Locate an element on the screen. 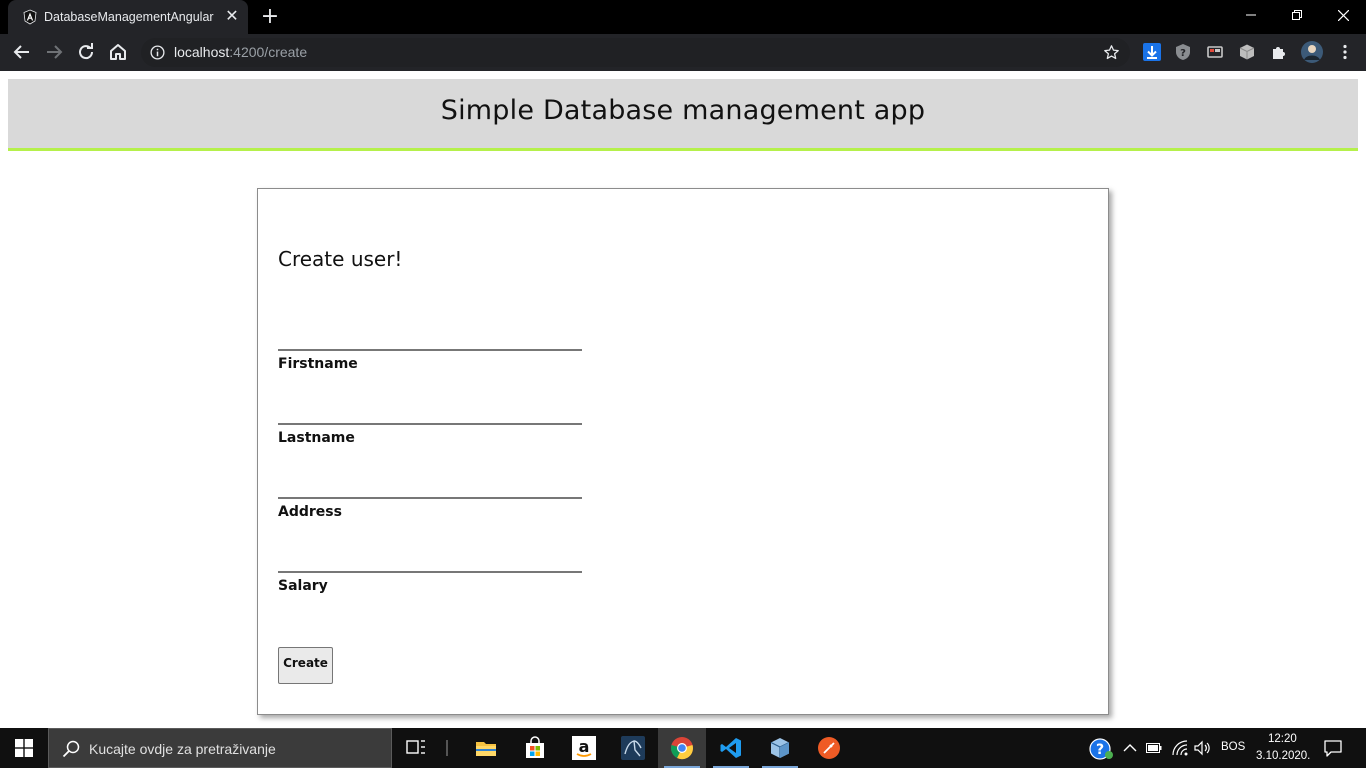  close-tab-icon: ✕ is located at coordinates (232, 16).